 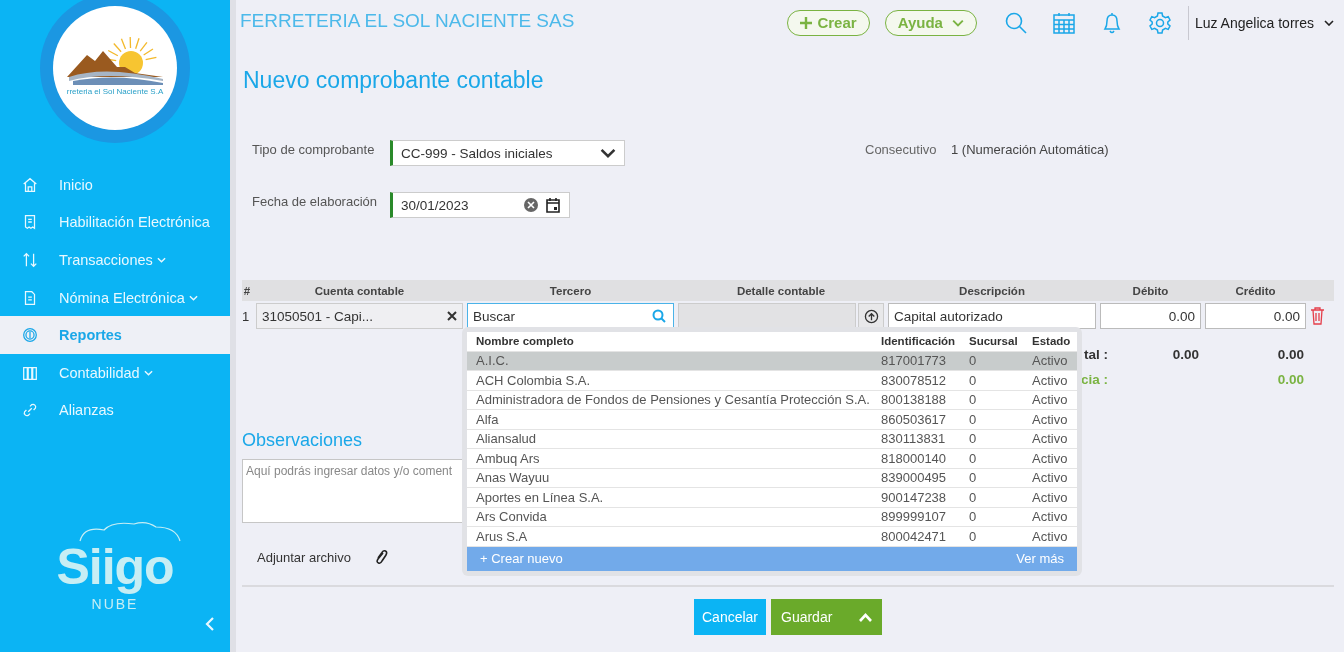 I want to click on clear-icon, so click(x=531, y=205).